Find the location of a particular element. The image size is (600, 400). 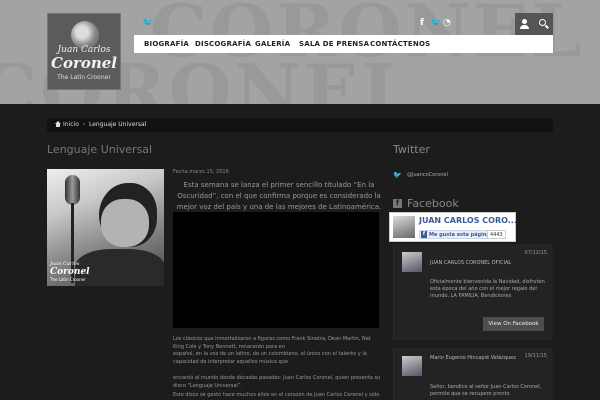

image-logo-overlay: Juan Carlos Coronel The Latin Crooner is located at coordinates (70, 272).